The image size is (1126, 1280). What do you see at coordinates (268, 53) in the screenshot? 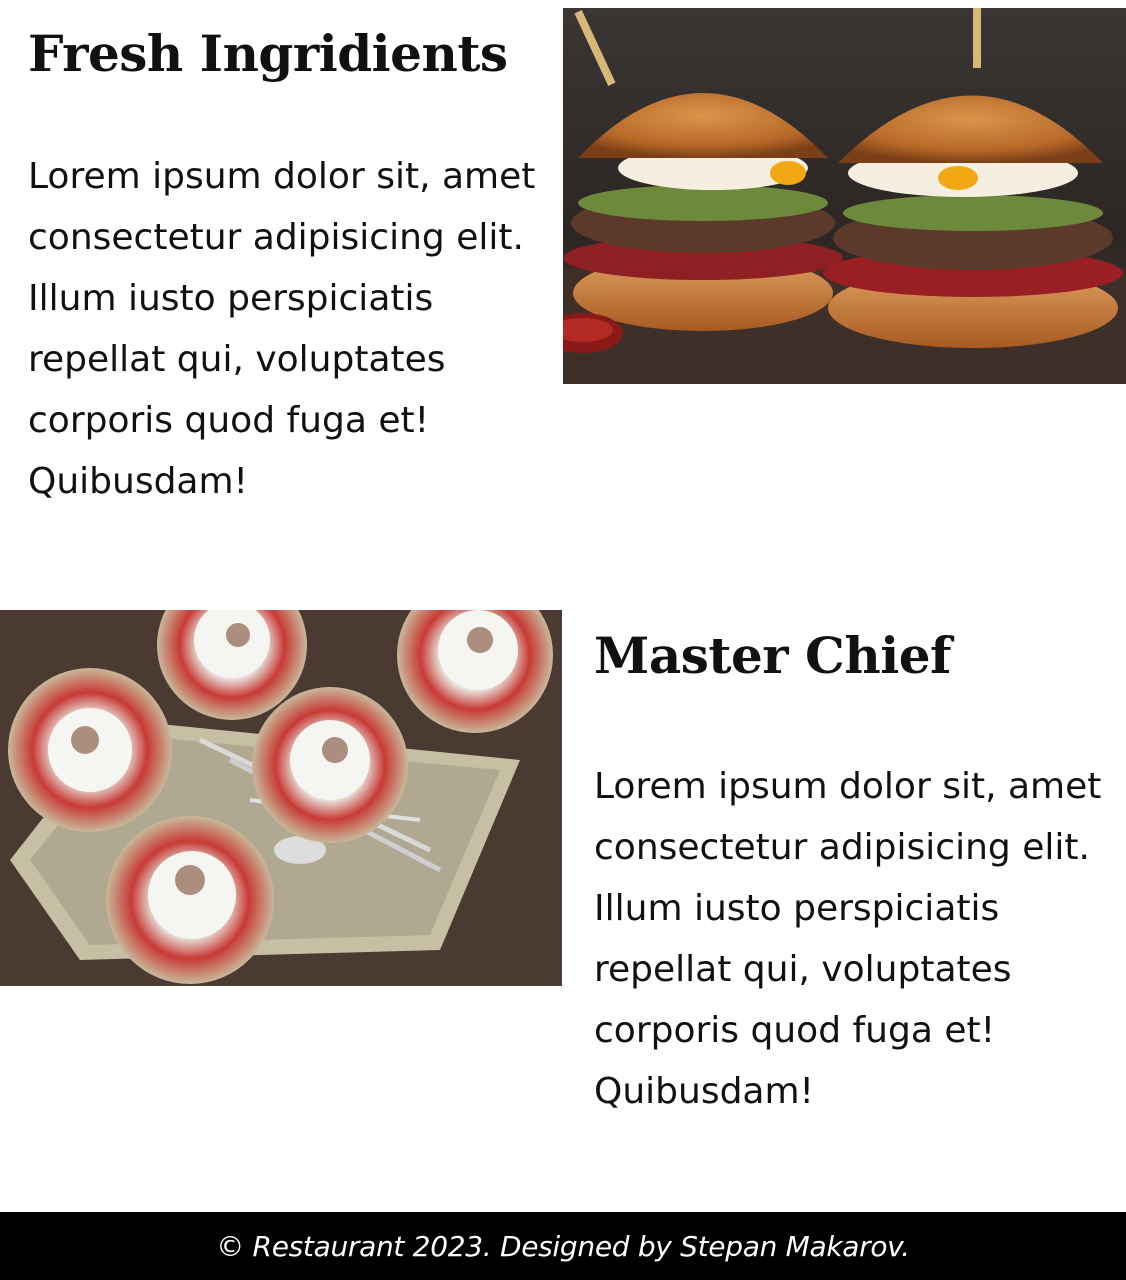
I see `section-heading: Fresh Ingridients` at bounding box center [268, 53].